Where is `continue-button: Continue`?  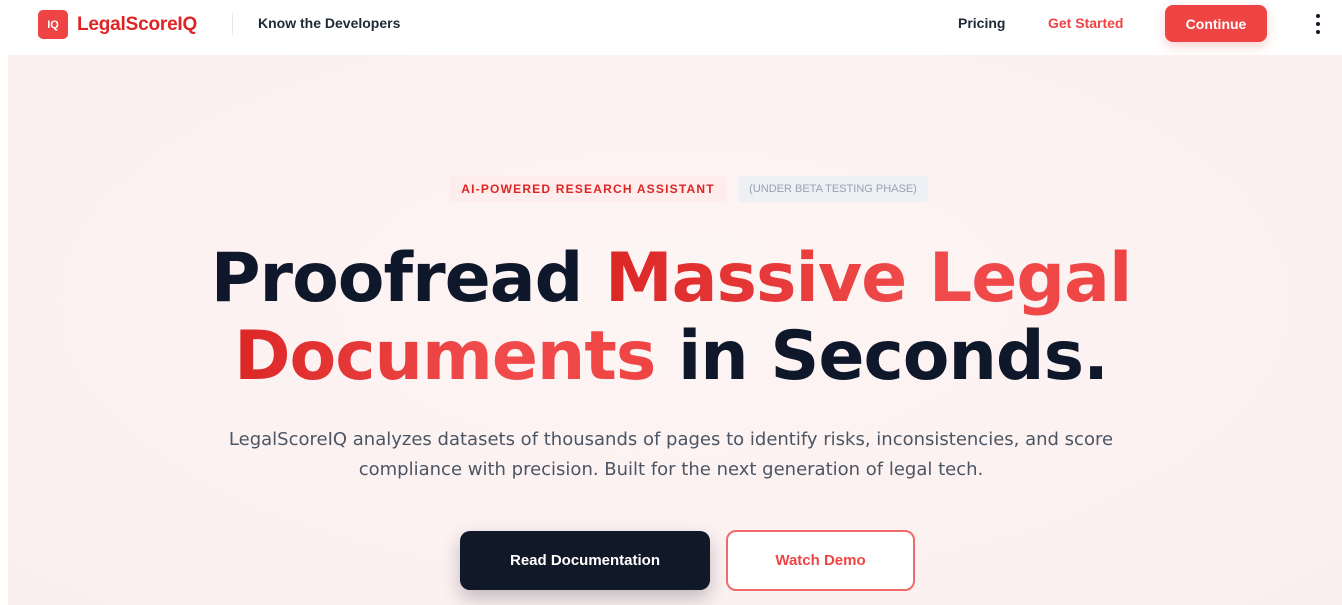
continue-button: Continue is located at coordinates (1216, 23).